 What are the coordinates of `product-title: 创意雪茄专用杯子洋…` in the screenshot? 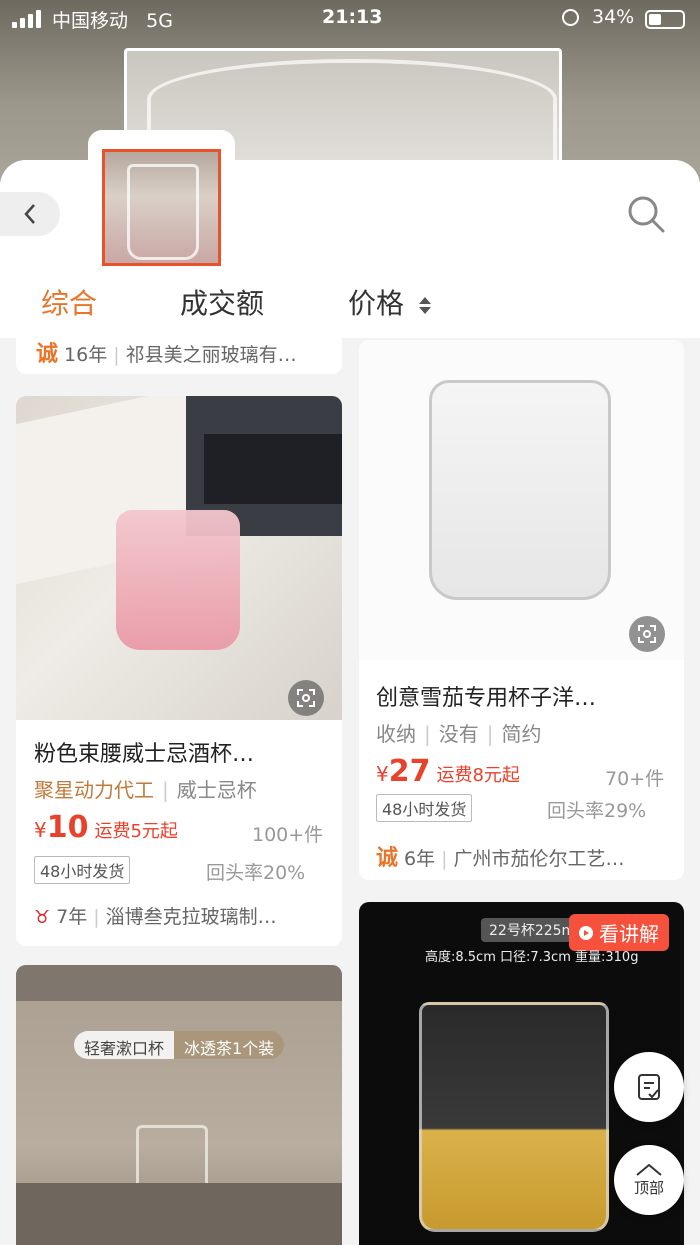 It's located at (486, 698).